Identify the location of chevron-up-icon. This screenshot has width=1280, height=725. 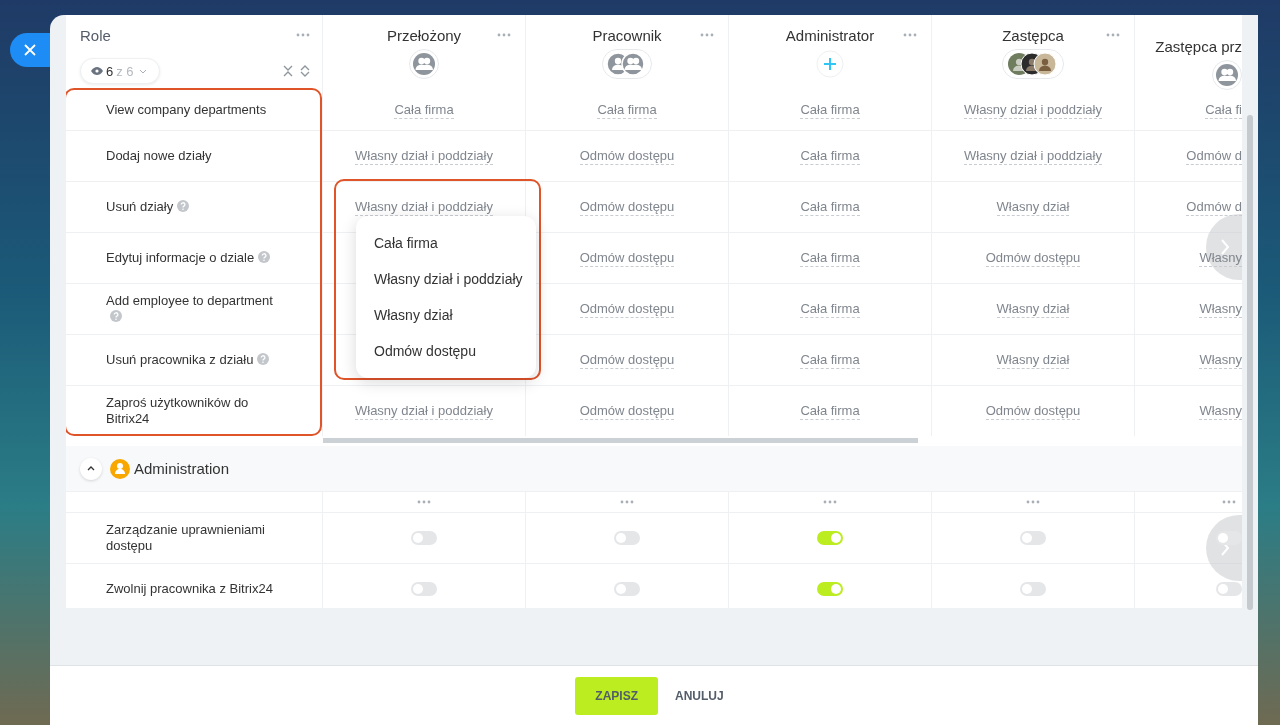
(91, 468).